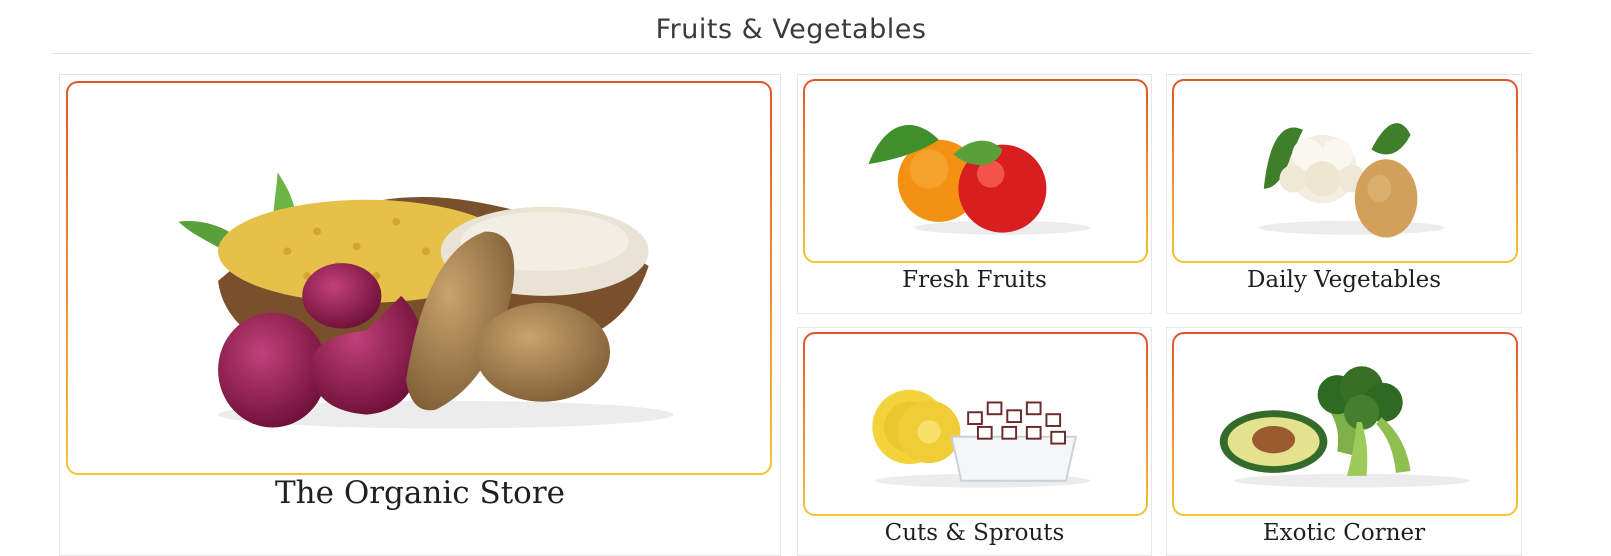 This screenshot has height=556, width=1611. Describe the element at coordinates (792, 53) in the screenshot. I see `title-divider` at that location.